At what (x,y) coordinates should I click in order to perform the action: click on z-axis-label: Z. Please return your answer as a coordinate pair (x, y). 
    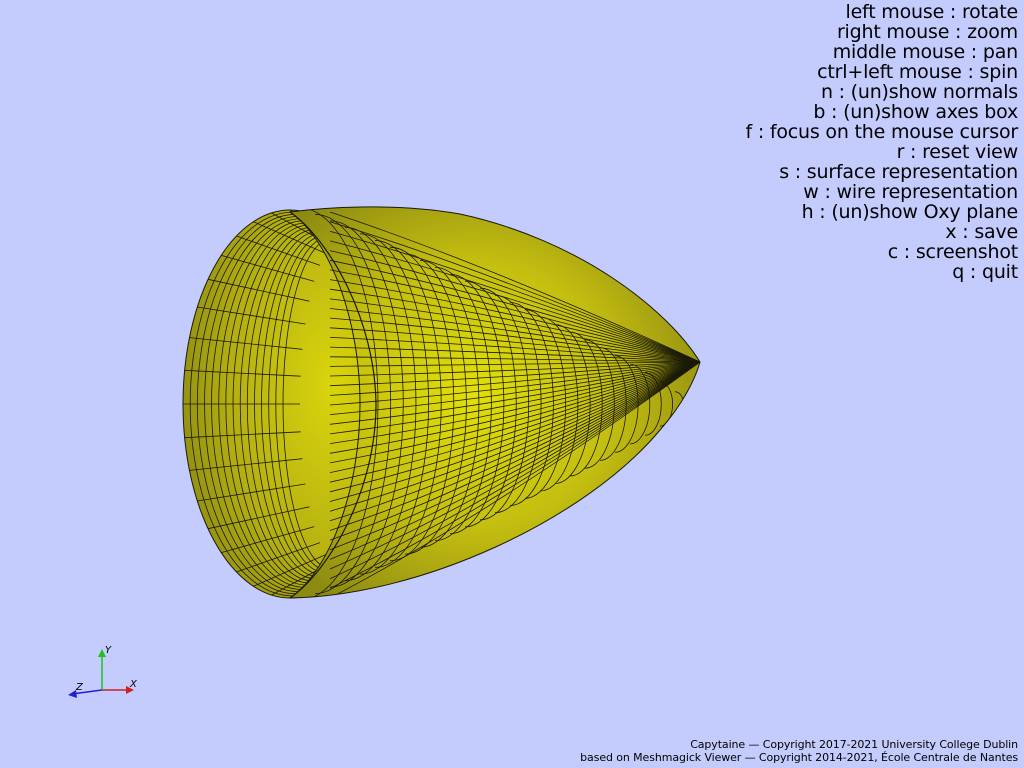
    Looking at the image, I should click on (79, 687).